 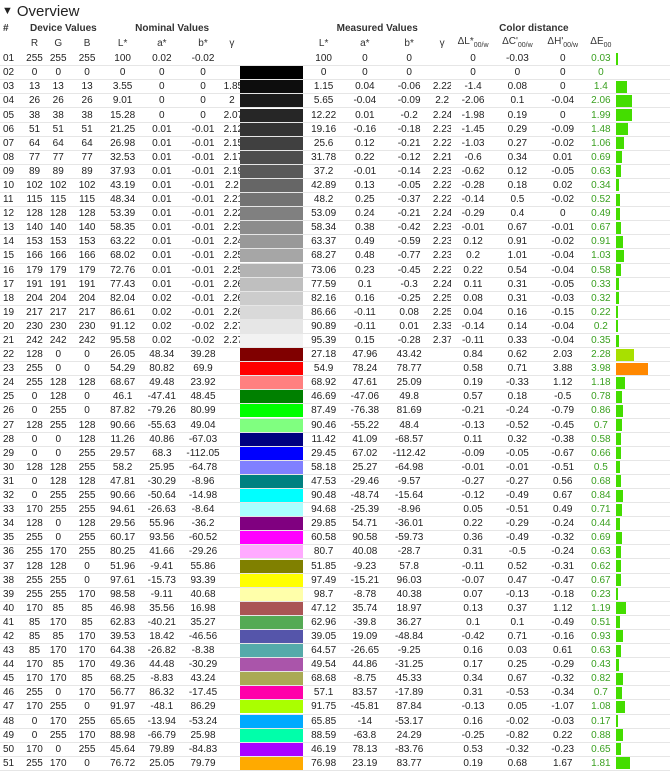 What do you see at coordinates (365, 622) in the screenshot?
I see `measured-a: -39.8` at bounding box center [365, 622].